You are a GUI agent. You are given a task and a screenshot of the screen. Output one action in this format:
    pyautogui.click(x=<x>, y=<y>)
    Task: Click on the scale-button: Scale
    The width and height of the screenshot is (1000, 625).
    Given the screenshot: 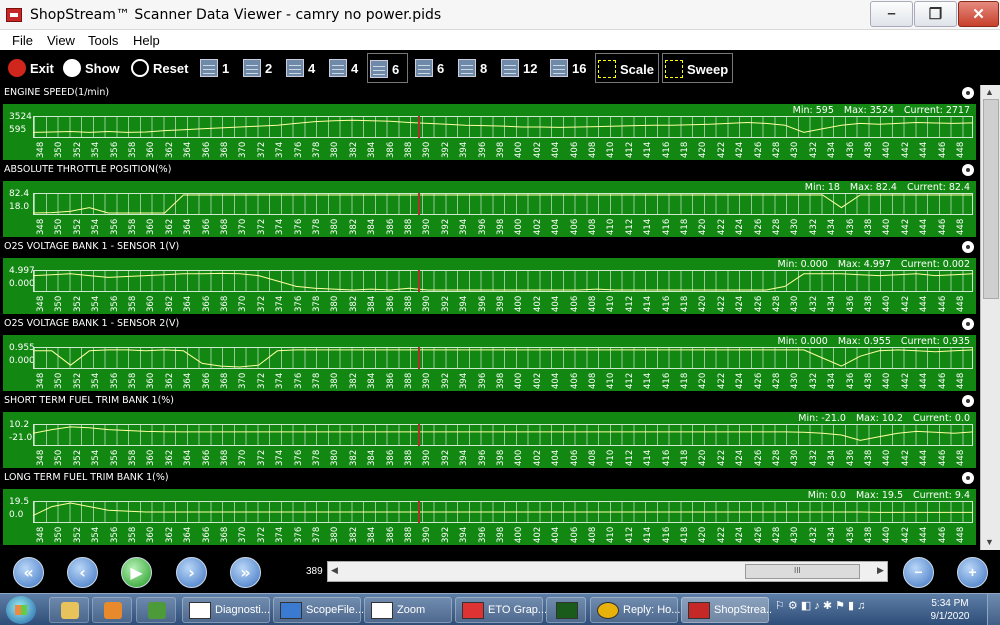 What is the action you would take?
    pyautogui.click(x=627, y=68)
    